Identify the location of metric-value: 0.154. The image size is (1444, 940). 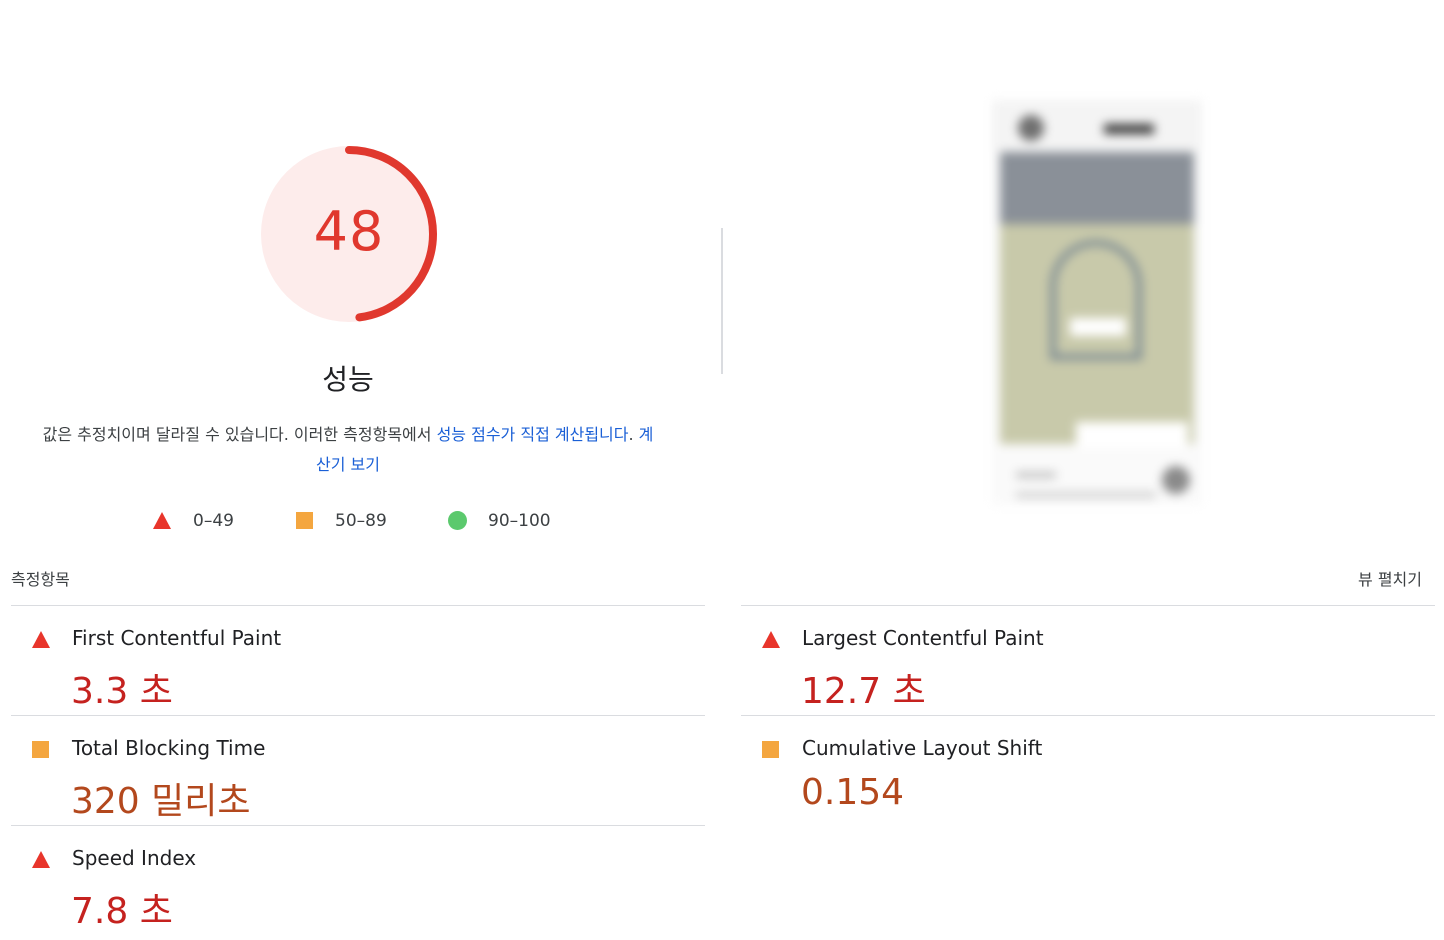
(853, 792).